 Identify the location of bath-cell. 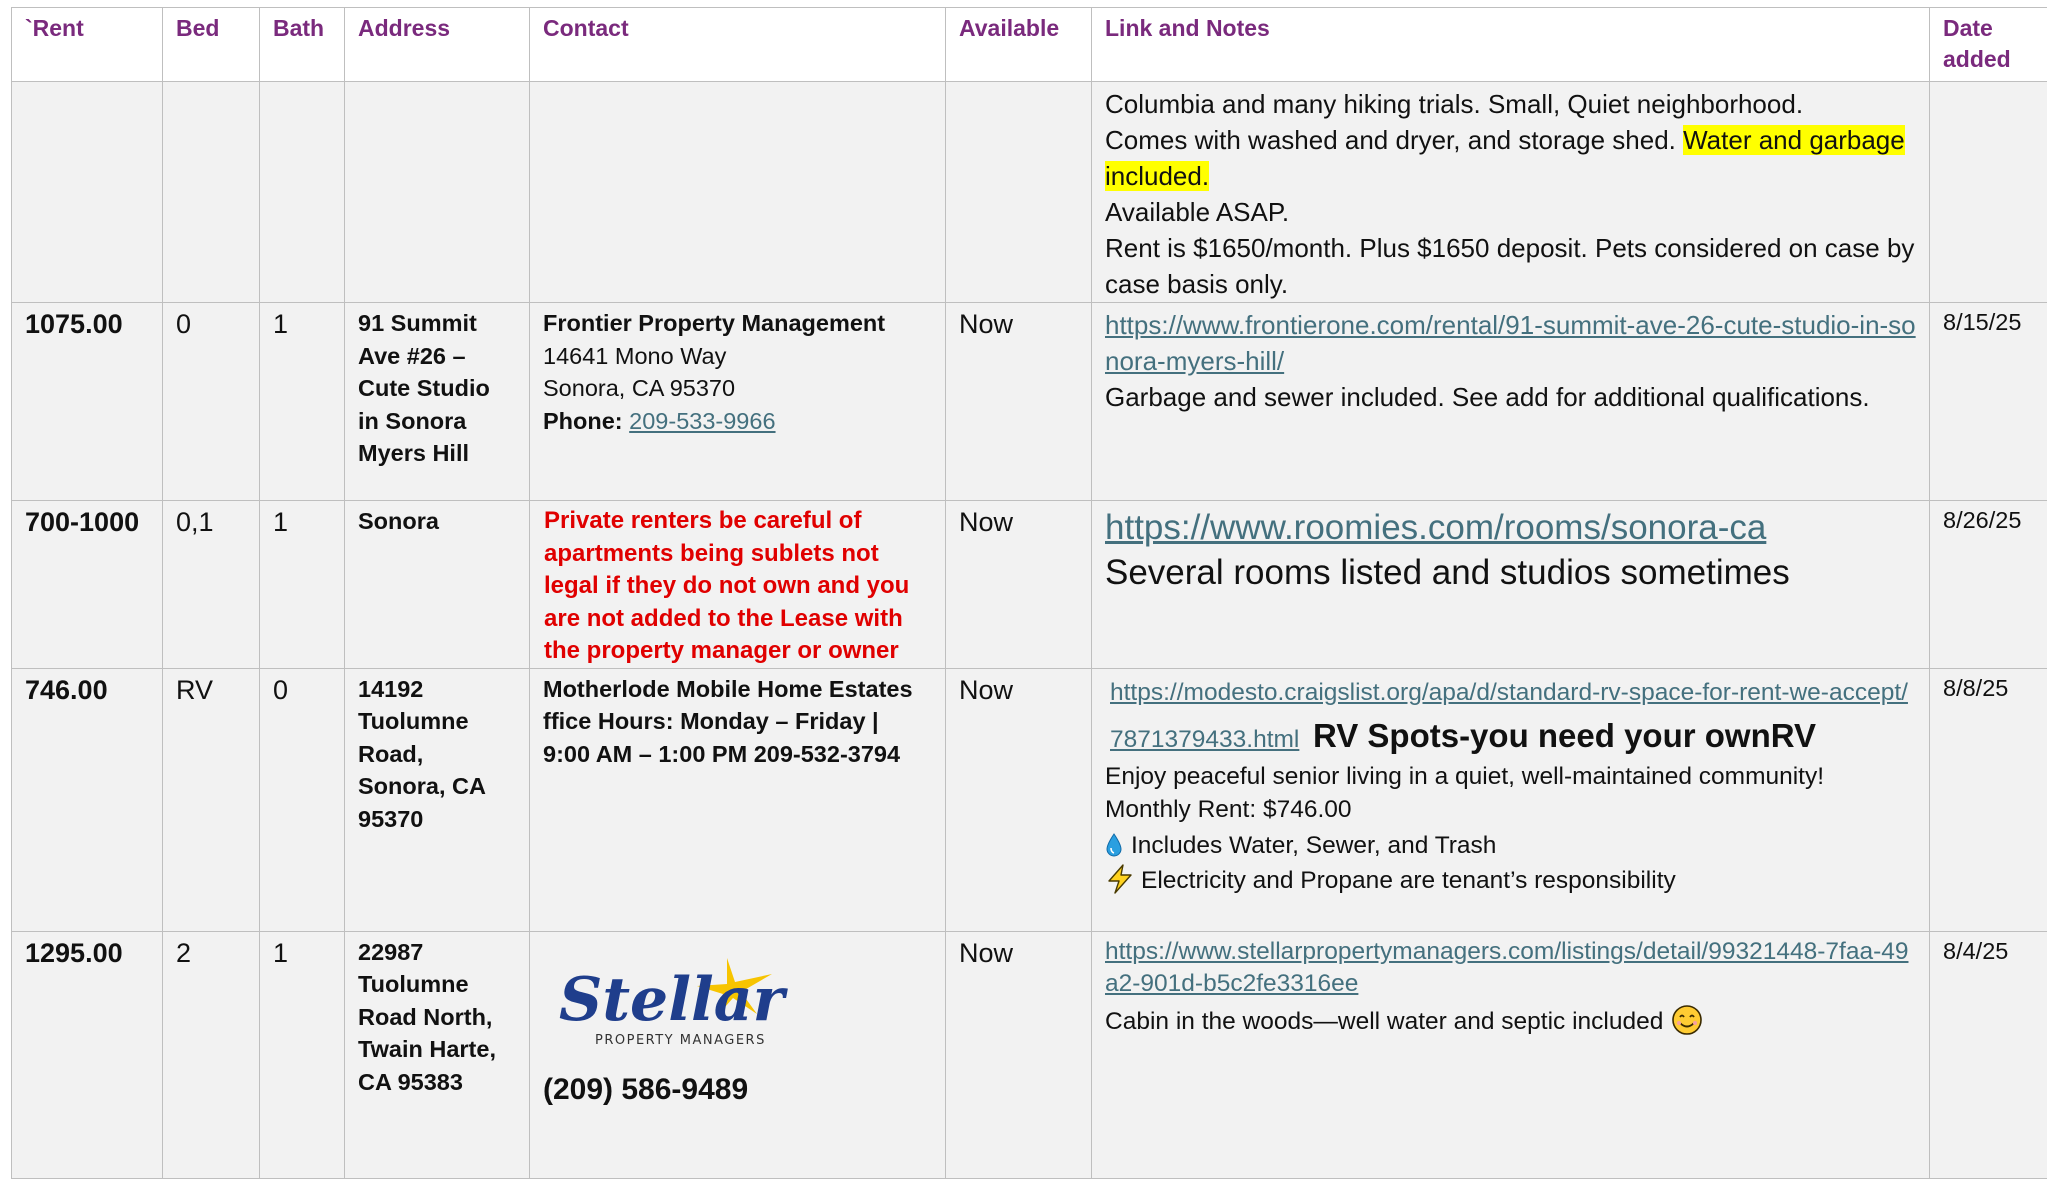
(302, 192).